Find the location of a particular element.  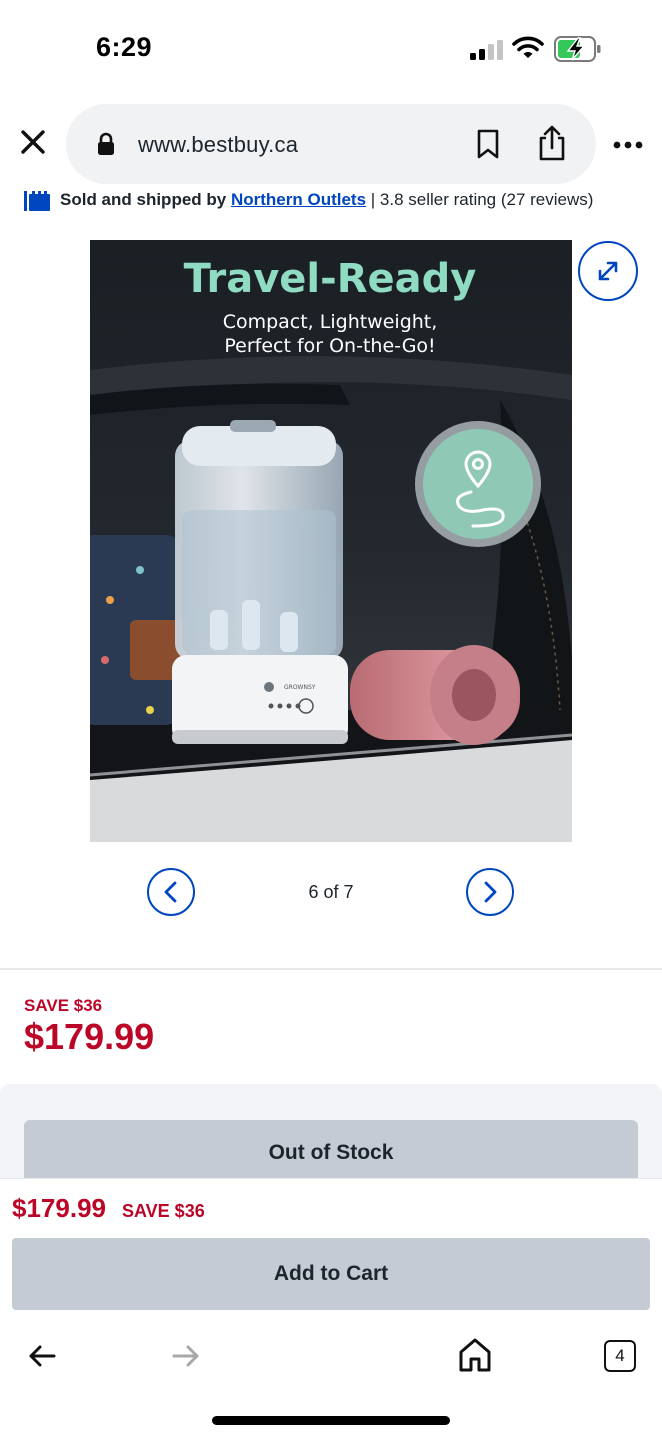

expand-image-button is located at coordinates (608, 271).